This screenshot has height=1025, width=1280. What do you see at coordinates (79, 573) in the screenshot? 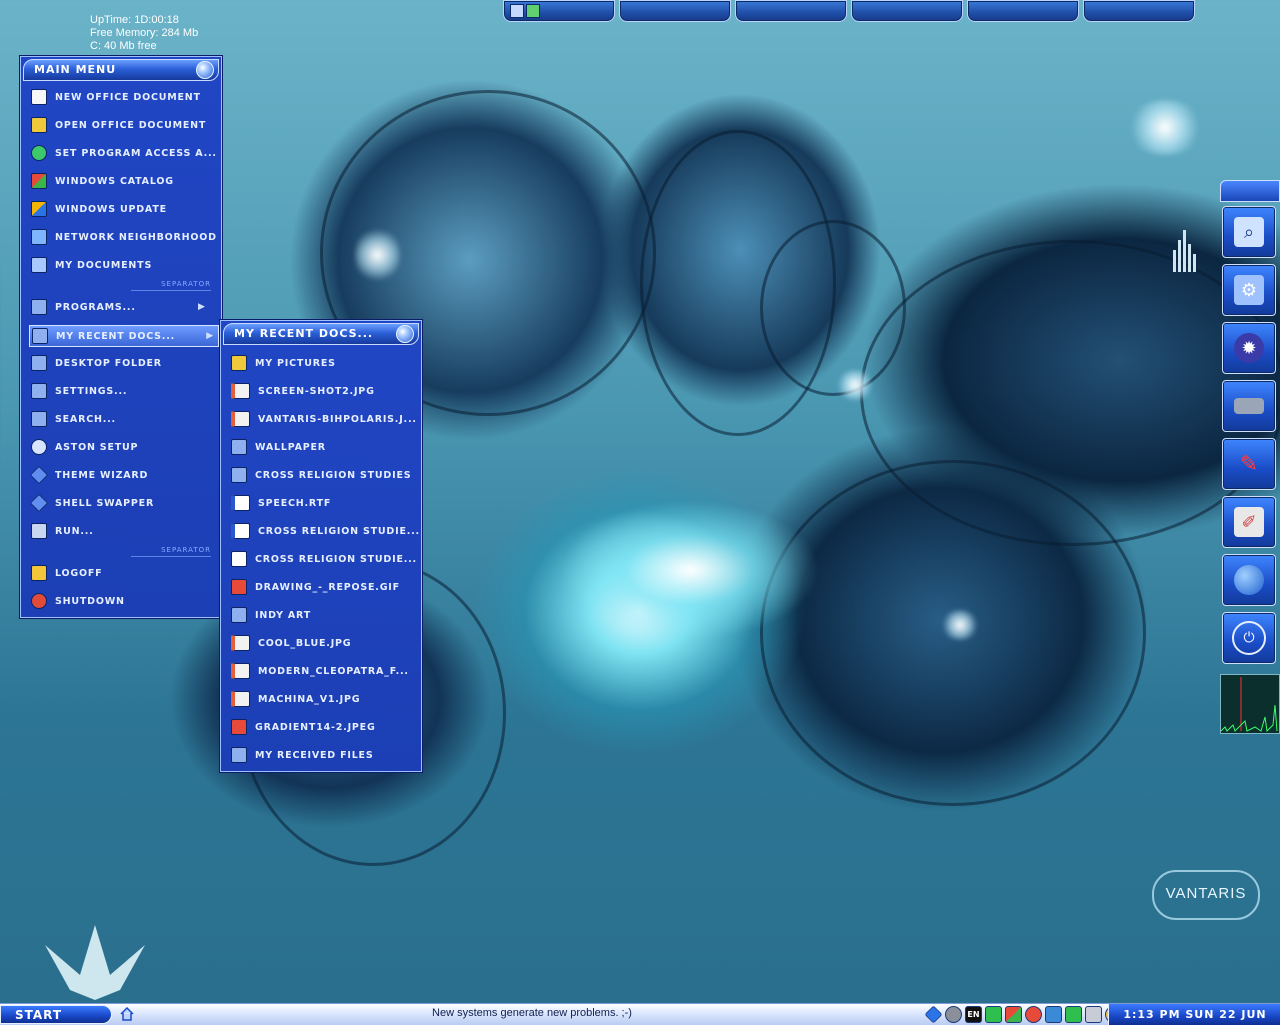
I see `menu-item-label: Logoff` at bounding box center [79, 573].